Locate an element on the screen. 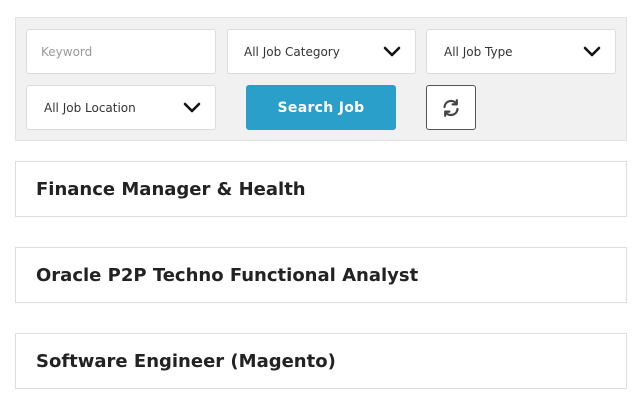  refresh-icon is located at coordinates (451, 107).